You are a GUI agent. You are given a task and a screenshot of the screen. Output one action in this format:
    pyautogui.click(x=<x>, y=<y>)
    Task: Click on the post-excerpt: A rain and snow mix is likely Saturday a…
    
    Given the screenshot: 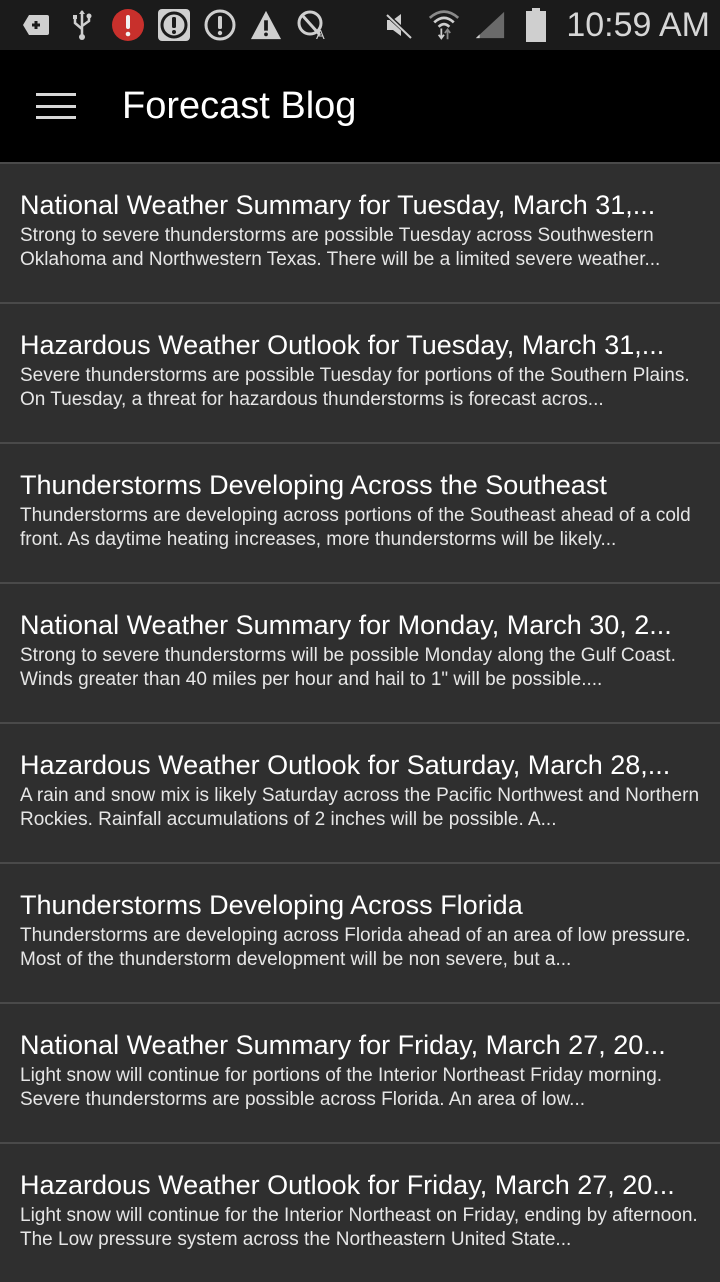 What is the action you would take?
    pyautogui.click(x=360, y=807)
    